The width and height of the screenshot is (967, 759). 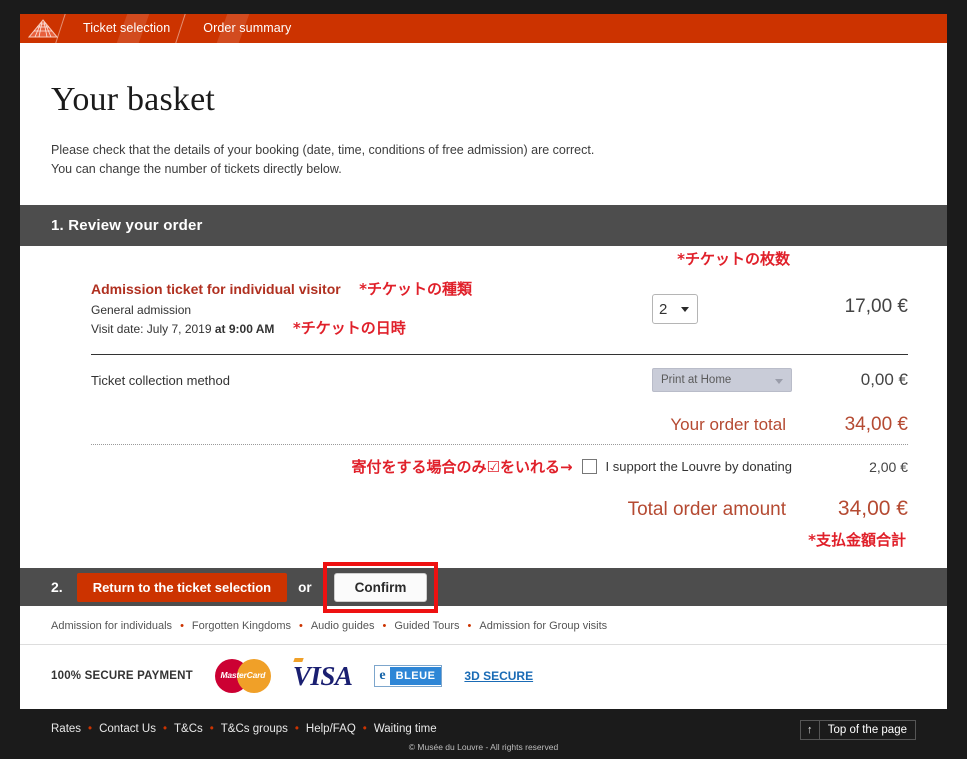 I want to click on grand-total-label: Total order amount, so click(x=706, y=509).